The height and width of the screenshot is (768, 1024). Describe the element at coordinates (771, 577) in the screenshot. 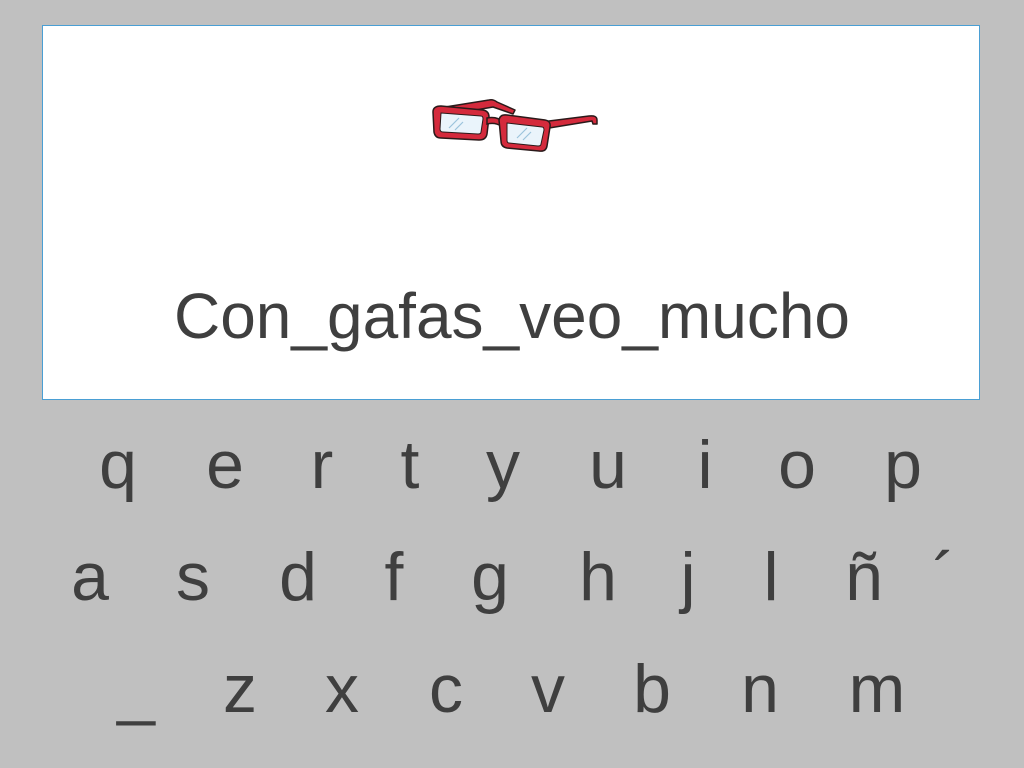

I see `key-l: l` at that location.